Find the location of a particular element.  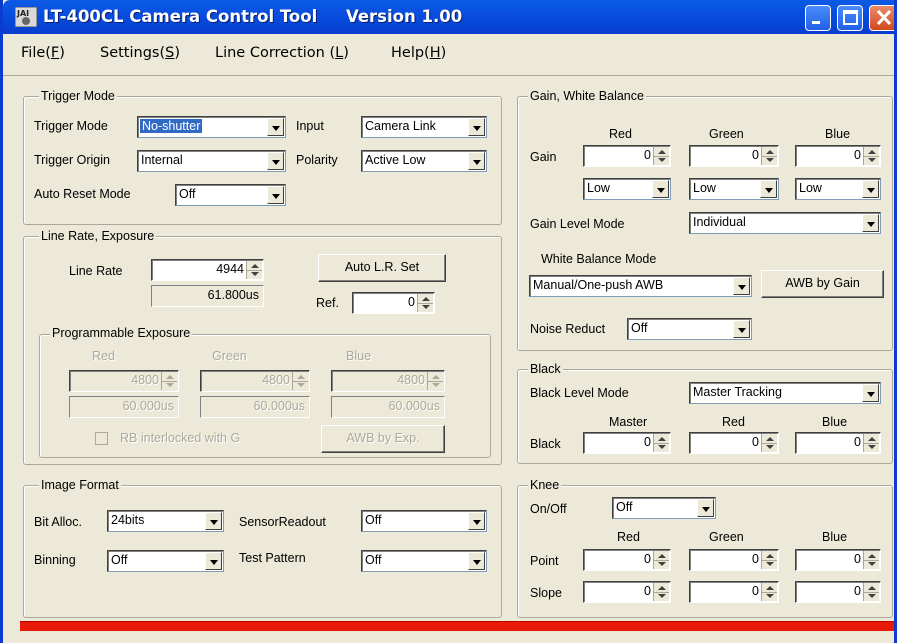

knee-onoff-select: Off is located at coordinates (664, 508).